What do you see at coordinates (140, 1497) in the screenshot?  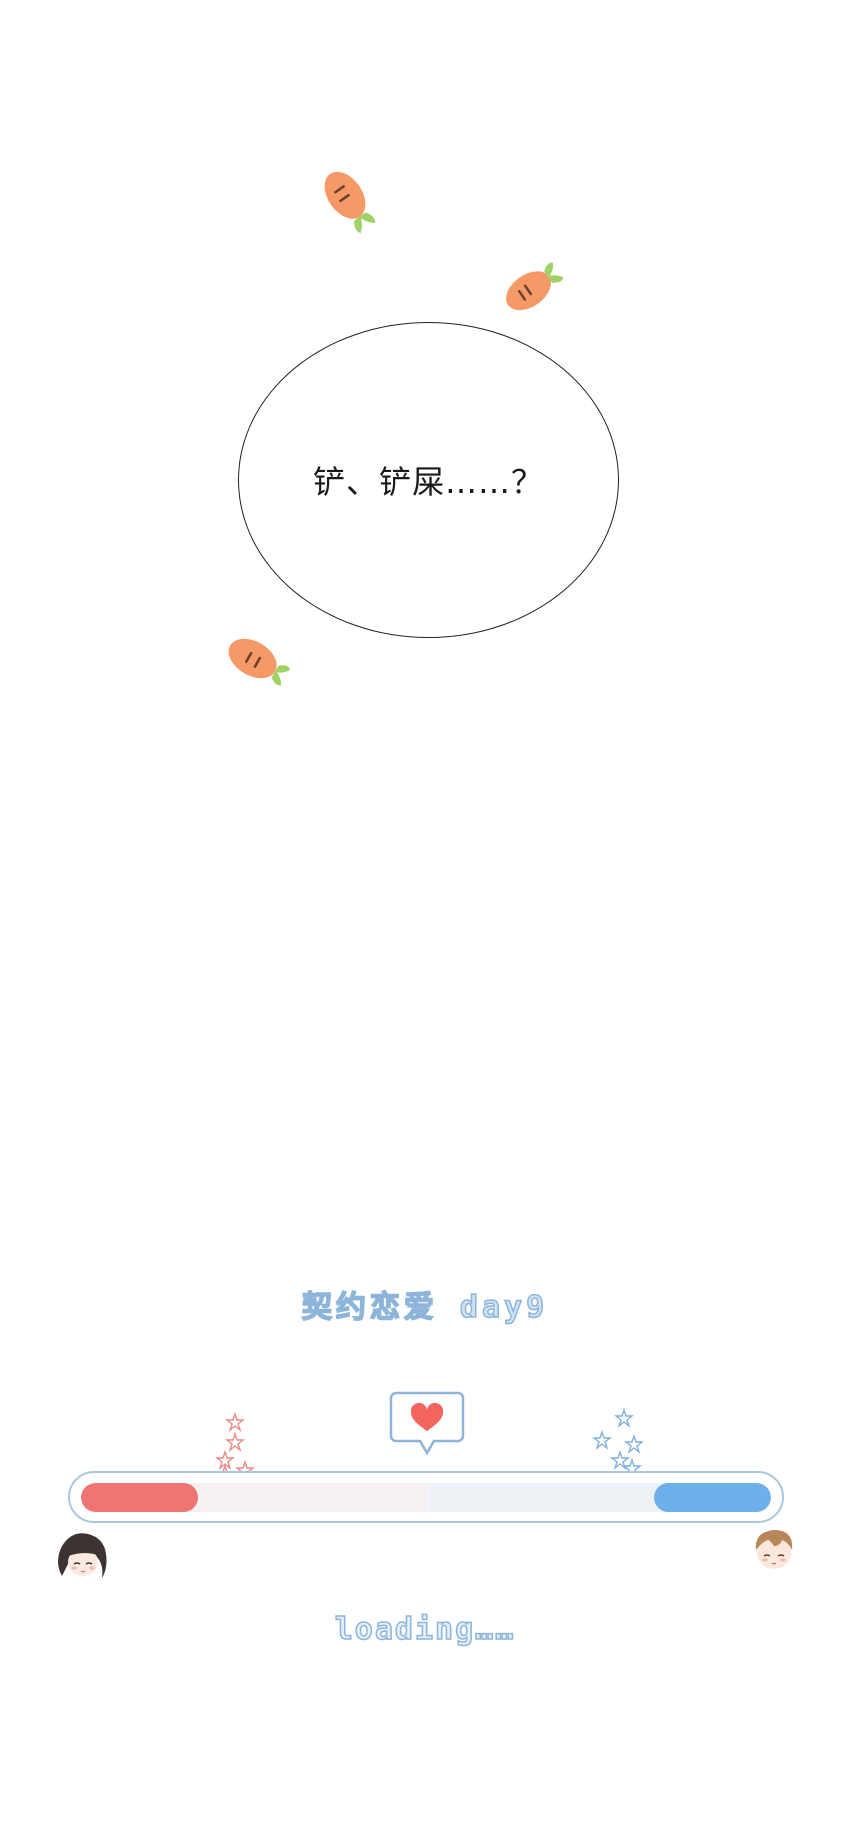 I see `progress-fill-left` at bounding box center [140, 1497].